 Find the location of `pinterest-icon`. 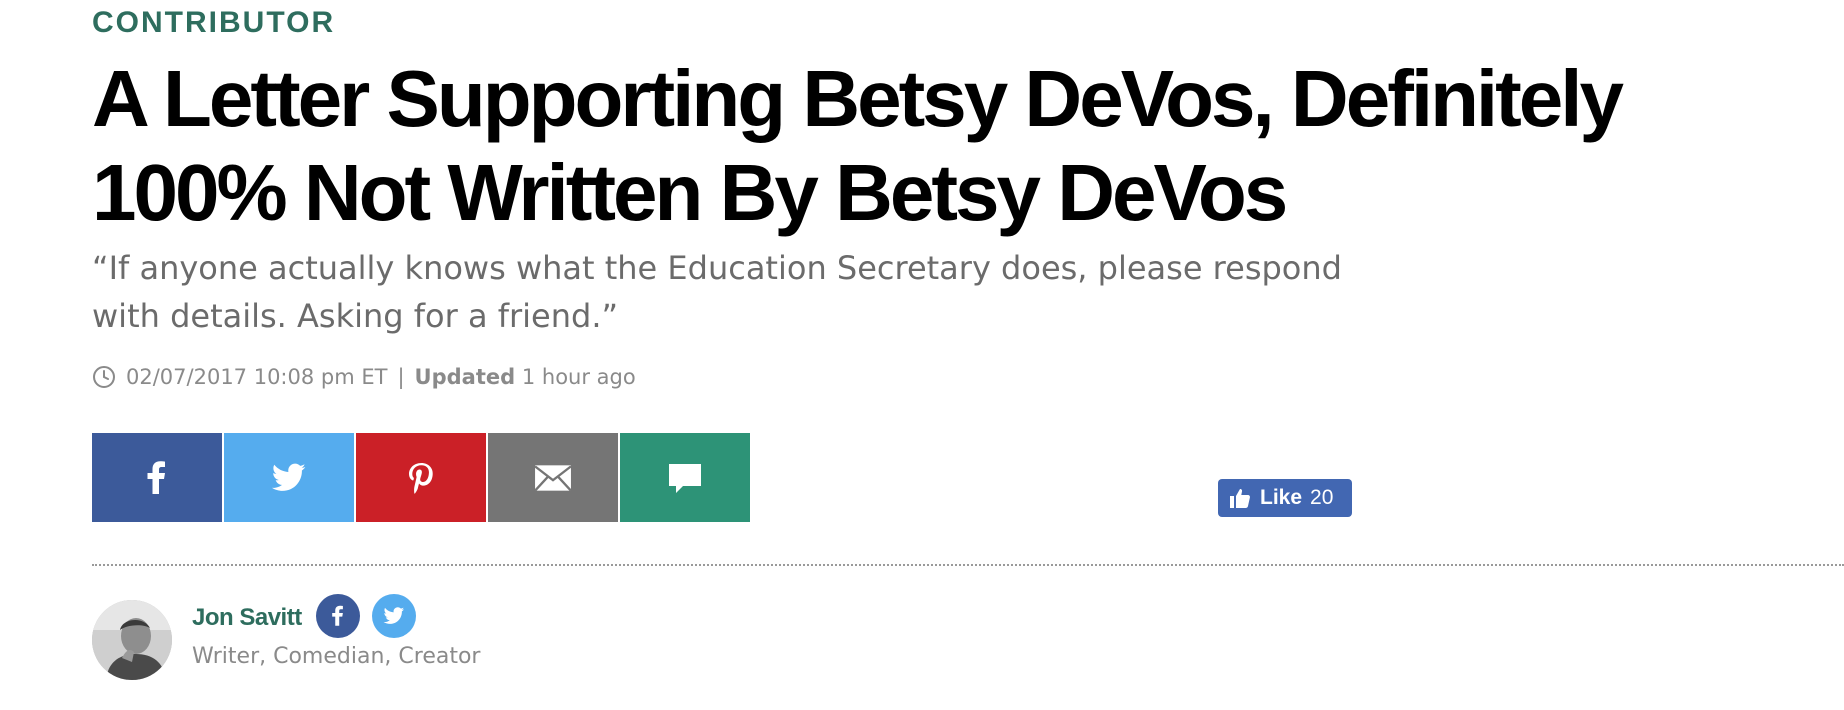

pinterest-icon is located at coordinates (421, 478).